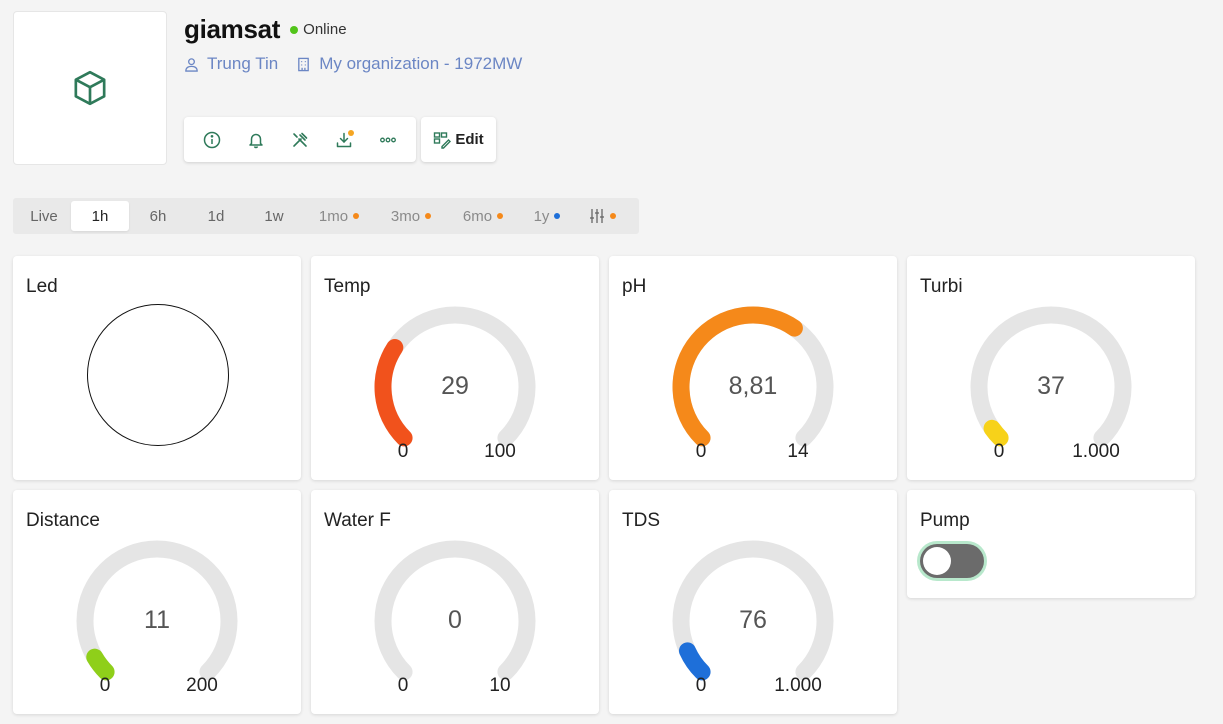 The image size is (1223, 724). I want to click on gauge-value: 76, so click(753, 620).